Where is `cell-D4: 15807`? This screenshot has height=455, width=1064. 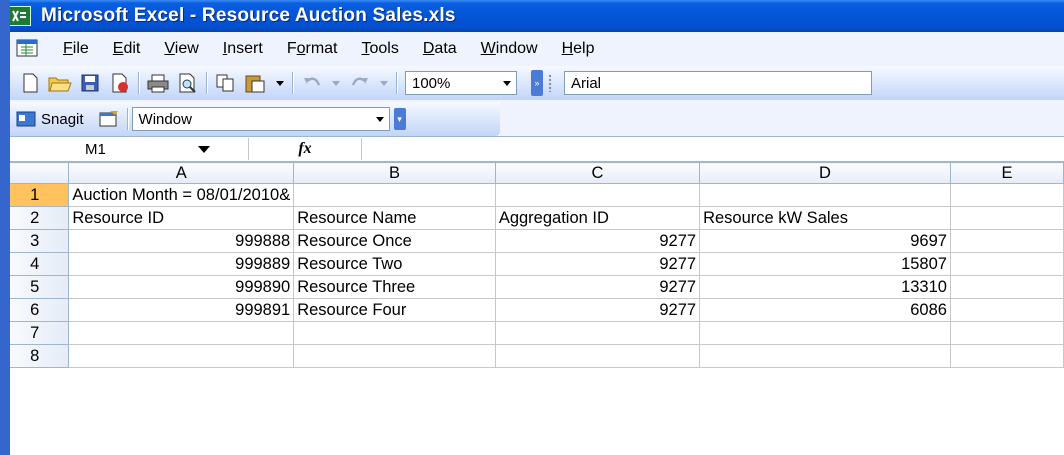 cell-D4: 15807 is located at coordinates (825, 264).